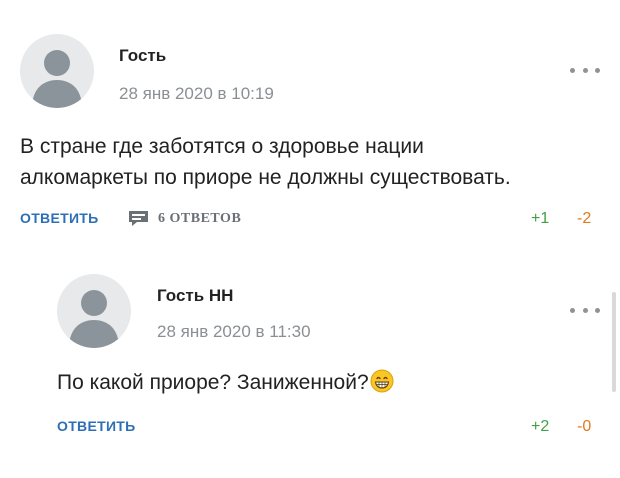 This screenshot has width=620, height=478. Describe the element at coordinates (584, 219) in the screenshot. I see `downvote-button: -2` at that location.